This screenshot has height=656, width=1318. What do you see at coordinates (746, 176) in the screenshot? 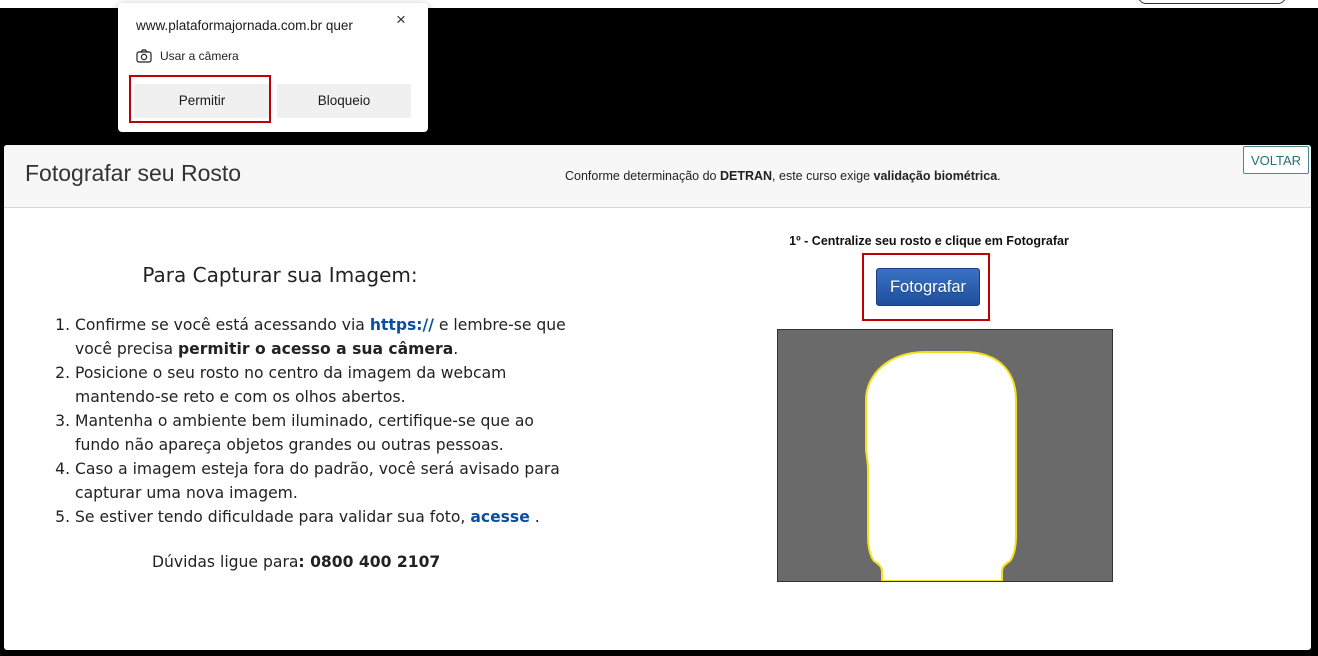
I see `notice-detran: DETRAN` at bounding box center [746, 176].